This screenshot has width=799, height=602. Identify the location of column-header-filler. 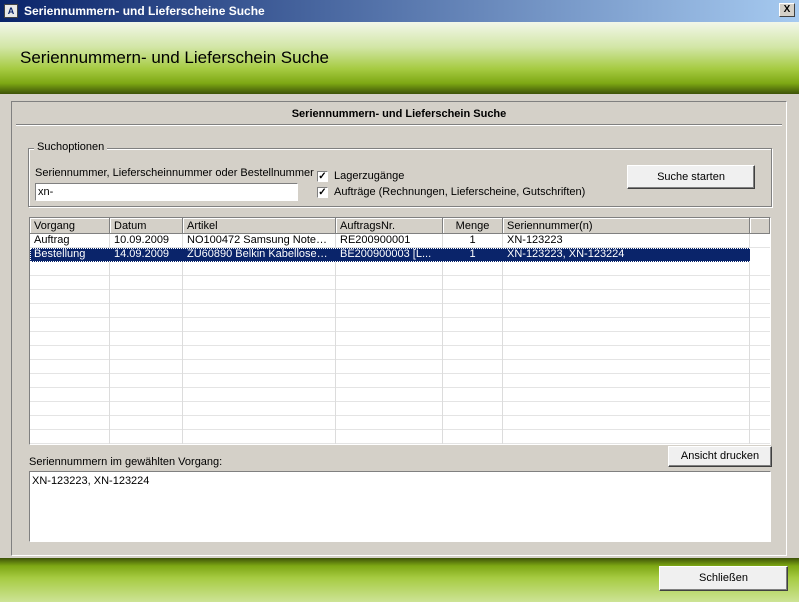
(760, 226).